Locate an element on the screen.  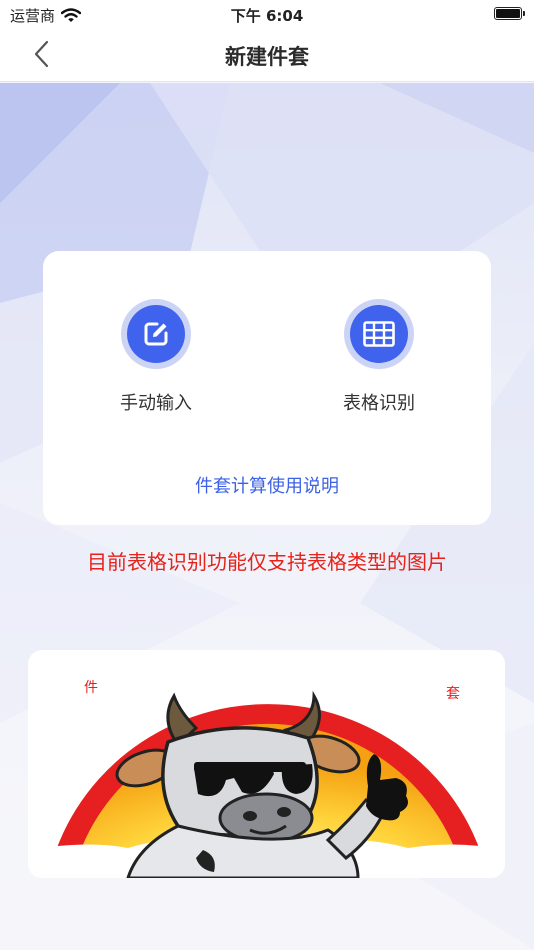
table-grid-icon is located at coordinates (379, 334).